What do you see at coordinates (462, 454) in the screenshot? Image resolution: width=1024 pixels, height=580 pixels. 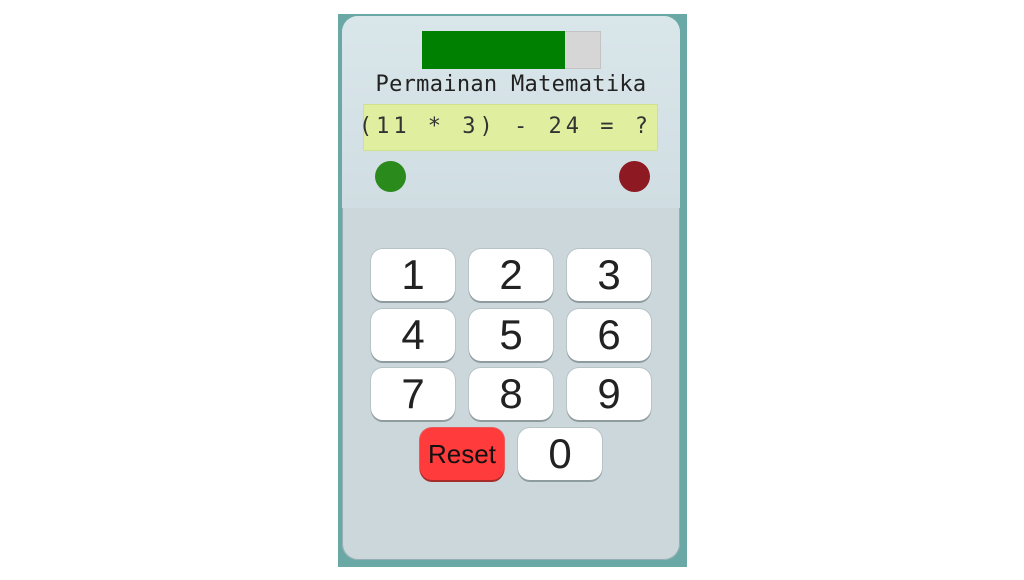 I see `reset-button: Reset` at bounding box center [462, 454].